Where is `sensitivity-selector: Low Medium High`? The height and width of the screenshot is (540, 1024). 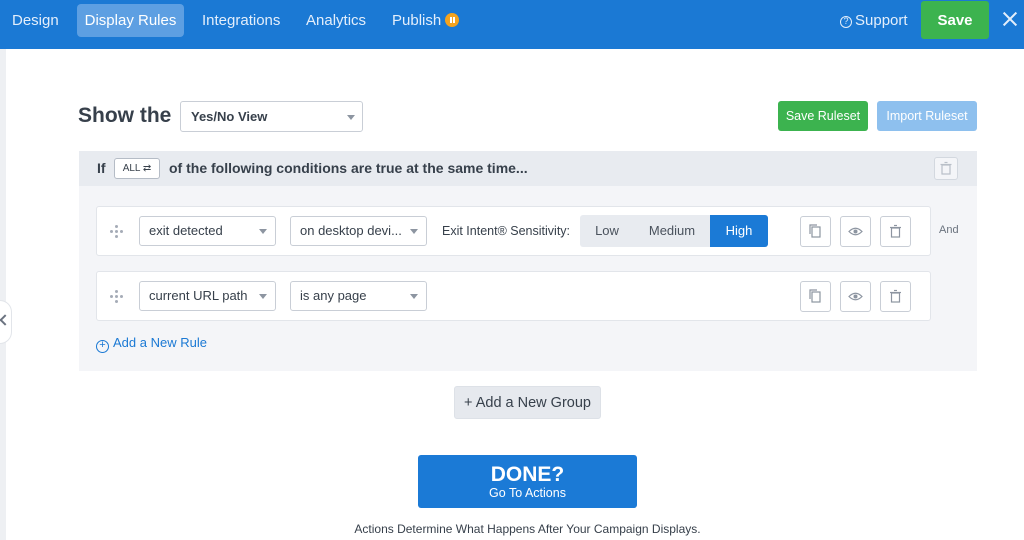 sensitivity-selector: Low Medium High is located at coordinates (674, 231).